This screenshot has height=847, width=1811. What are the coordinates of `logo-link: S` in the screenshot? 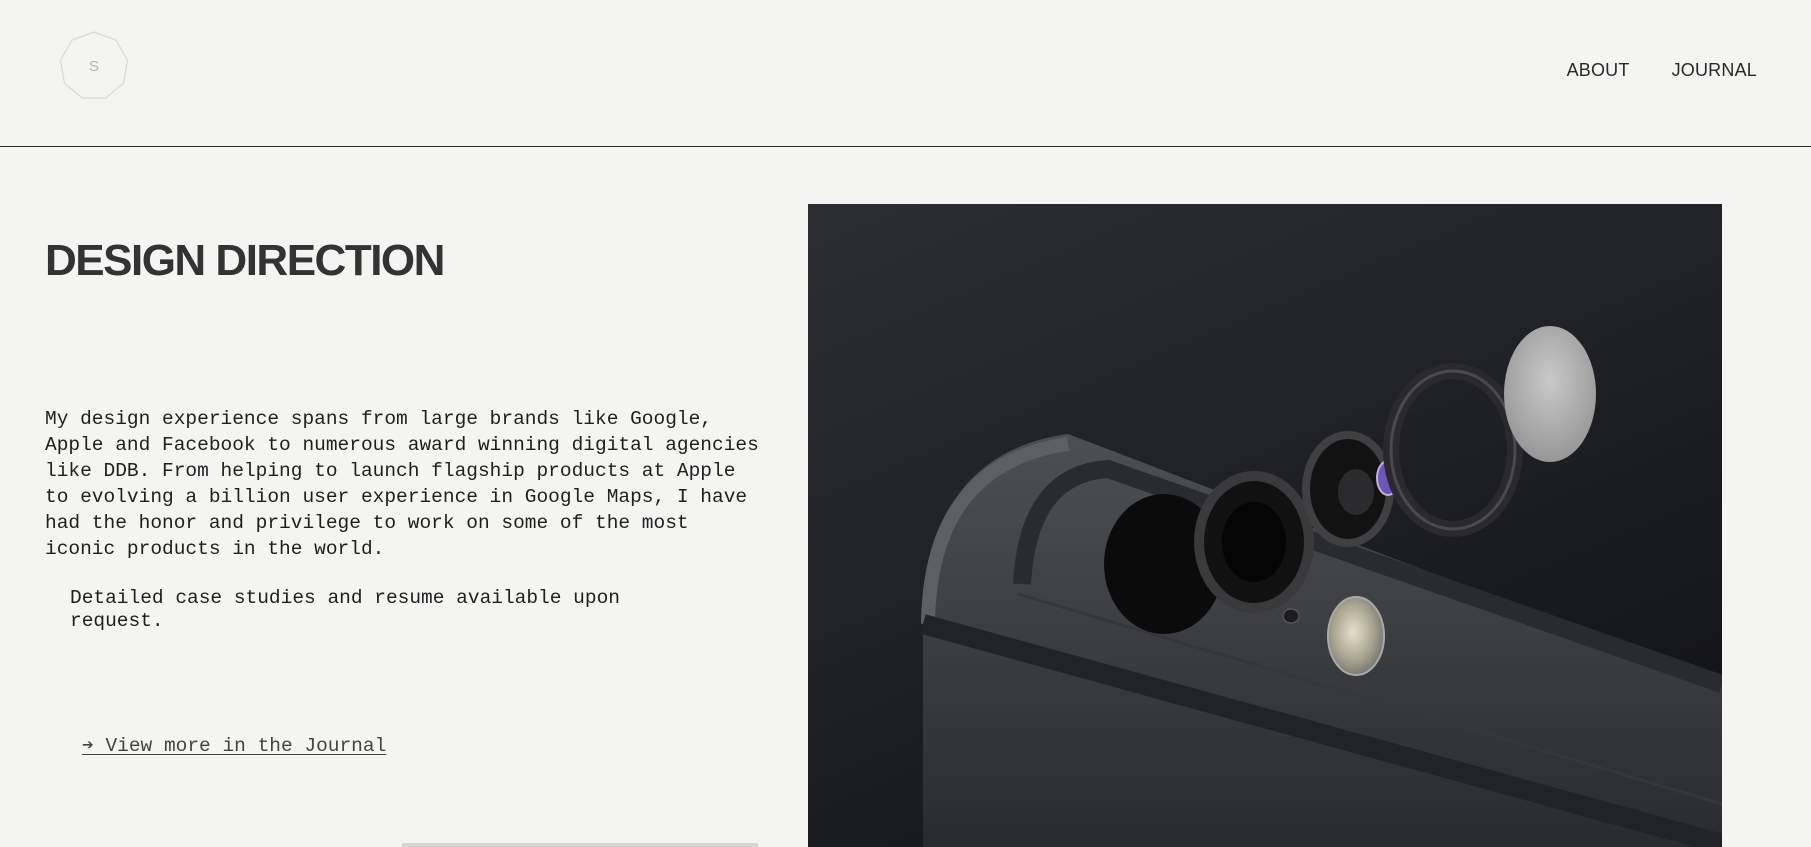 It's located at (94, 66).